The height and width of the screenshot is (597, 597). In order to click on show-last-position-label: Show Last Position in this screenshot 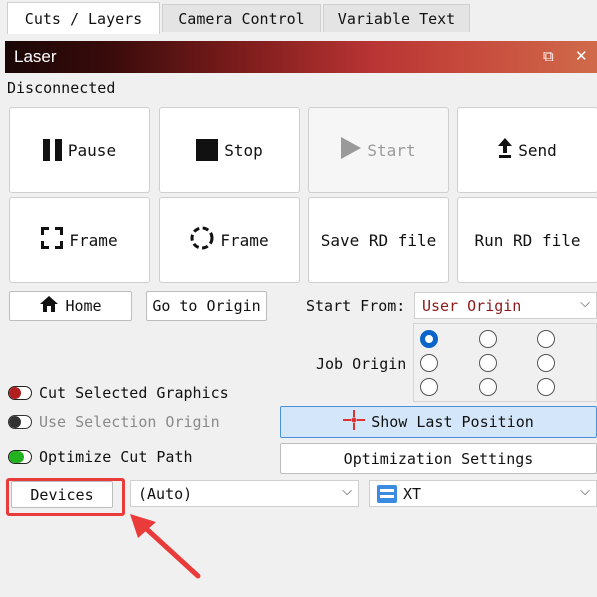, I will do `click(452, 422)`.